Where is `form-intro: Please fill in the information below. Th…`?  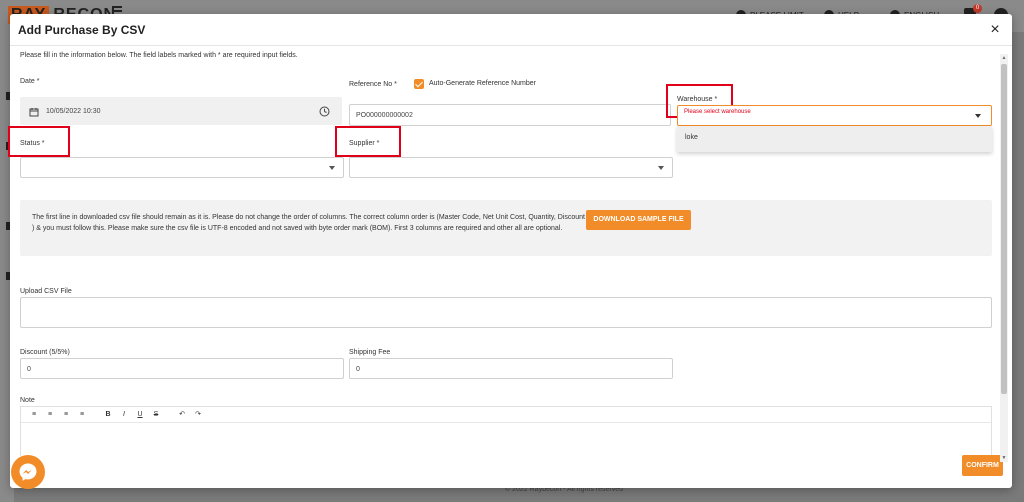
form-intro: Please fill in the information below. Th… is located at coordinates (159, 55).